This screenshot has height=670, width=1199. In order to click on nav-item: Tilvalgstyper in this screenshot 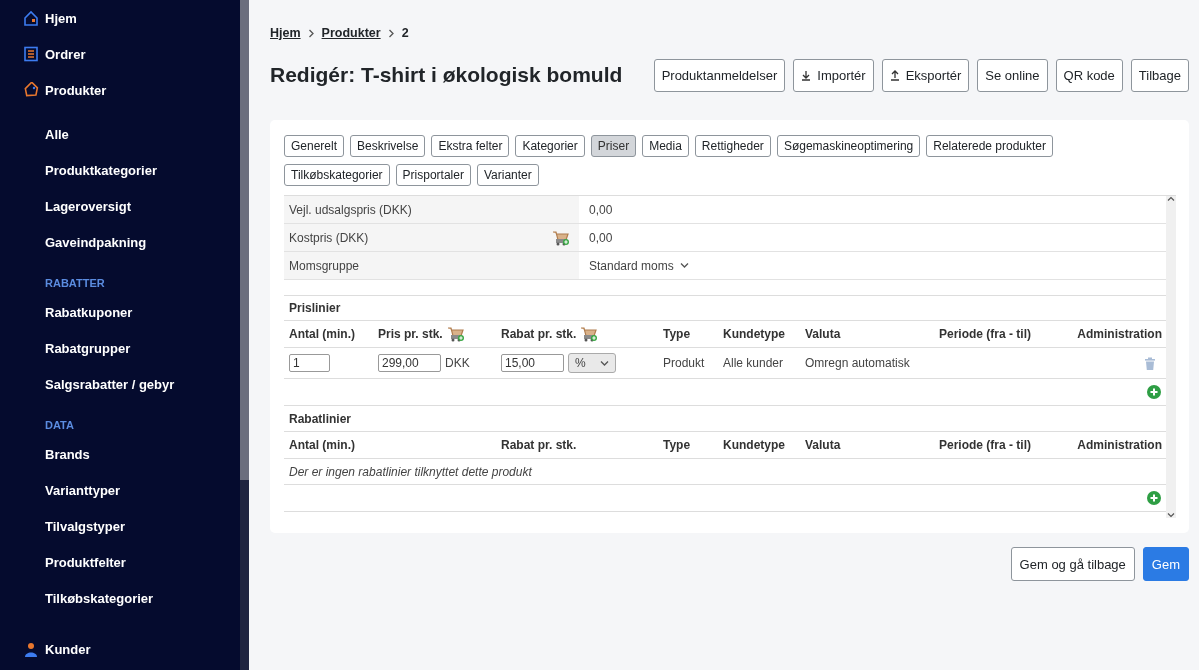, I will do `click(85, 526)`.